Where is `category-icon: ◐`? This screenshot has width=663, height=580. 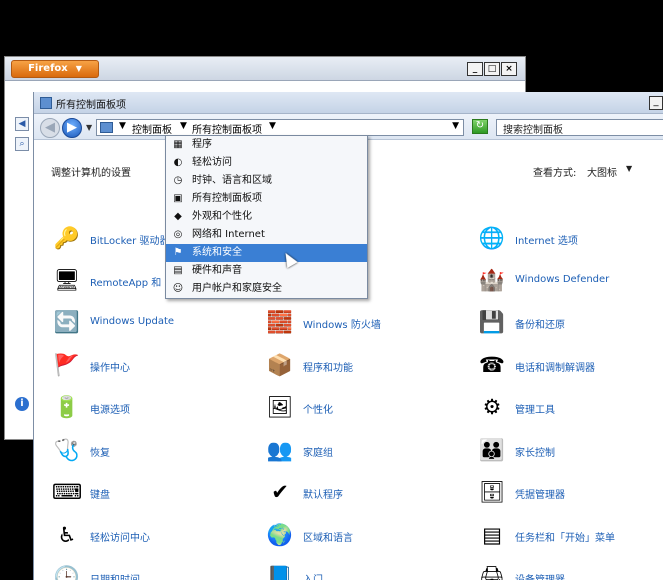
category-icon: ◐ is located at coordinates (178, 162).